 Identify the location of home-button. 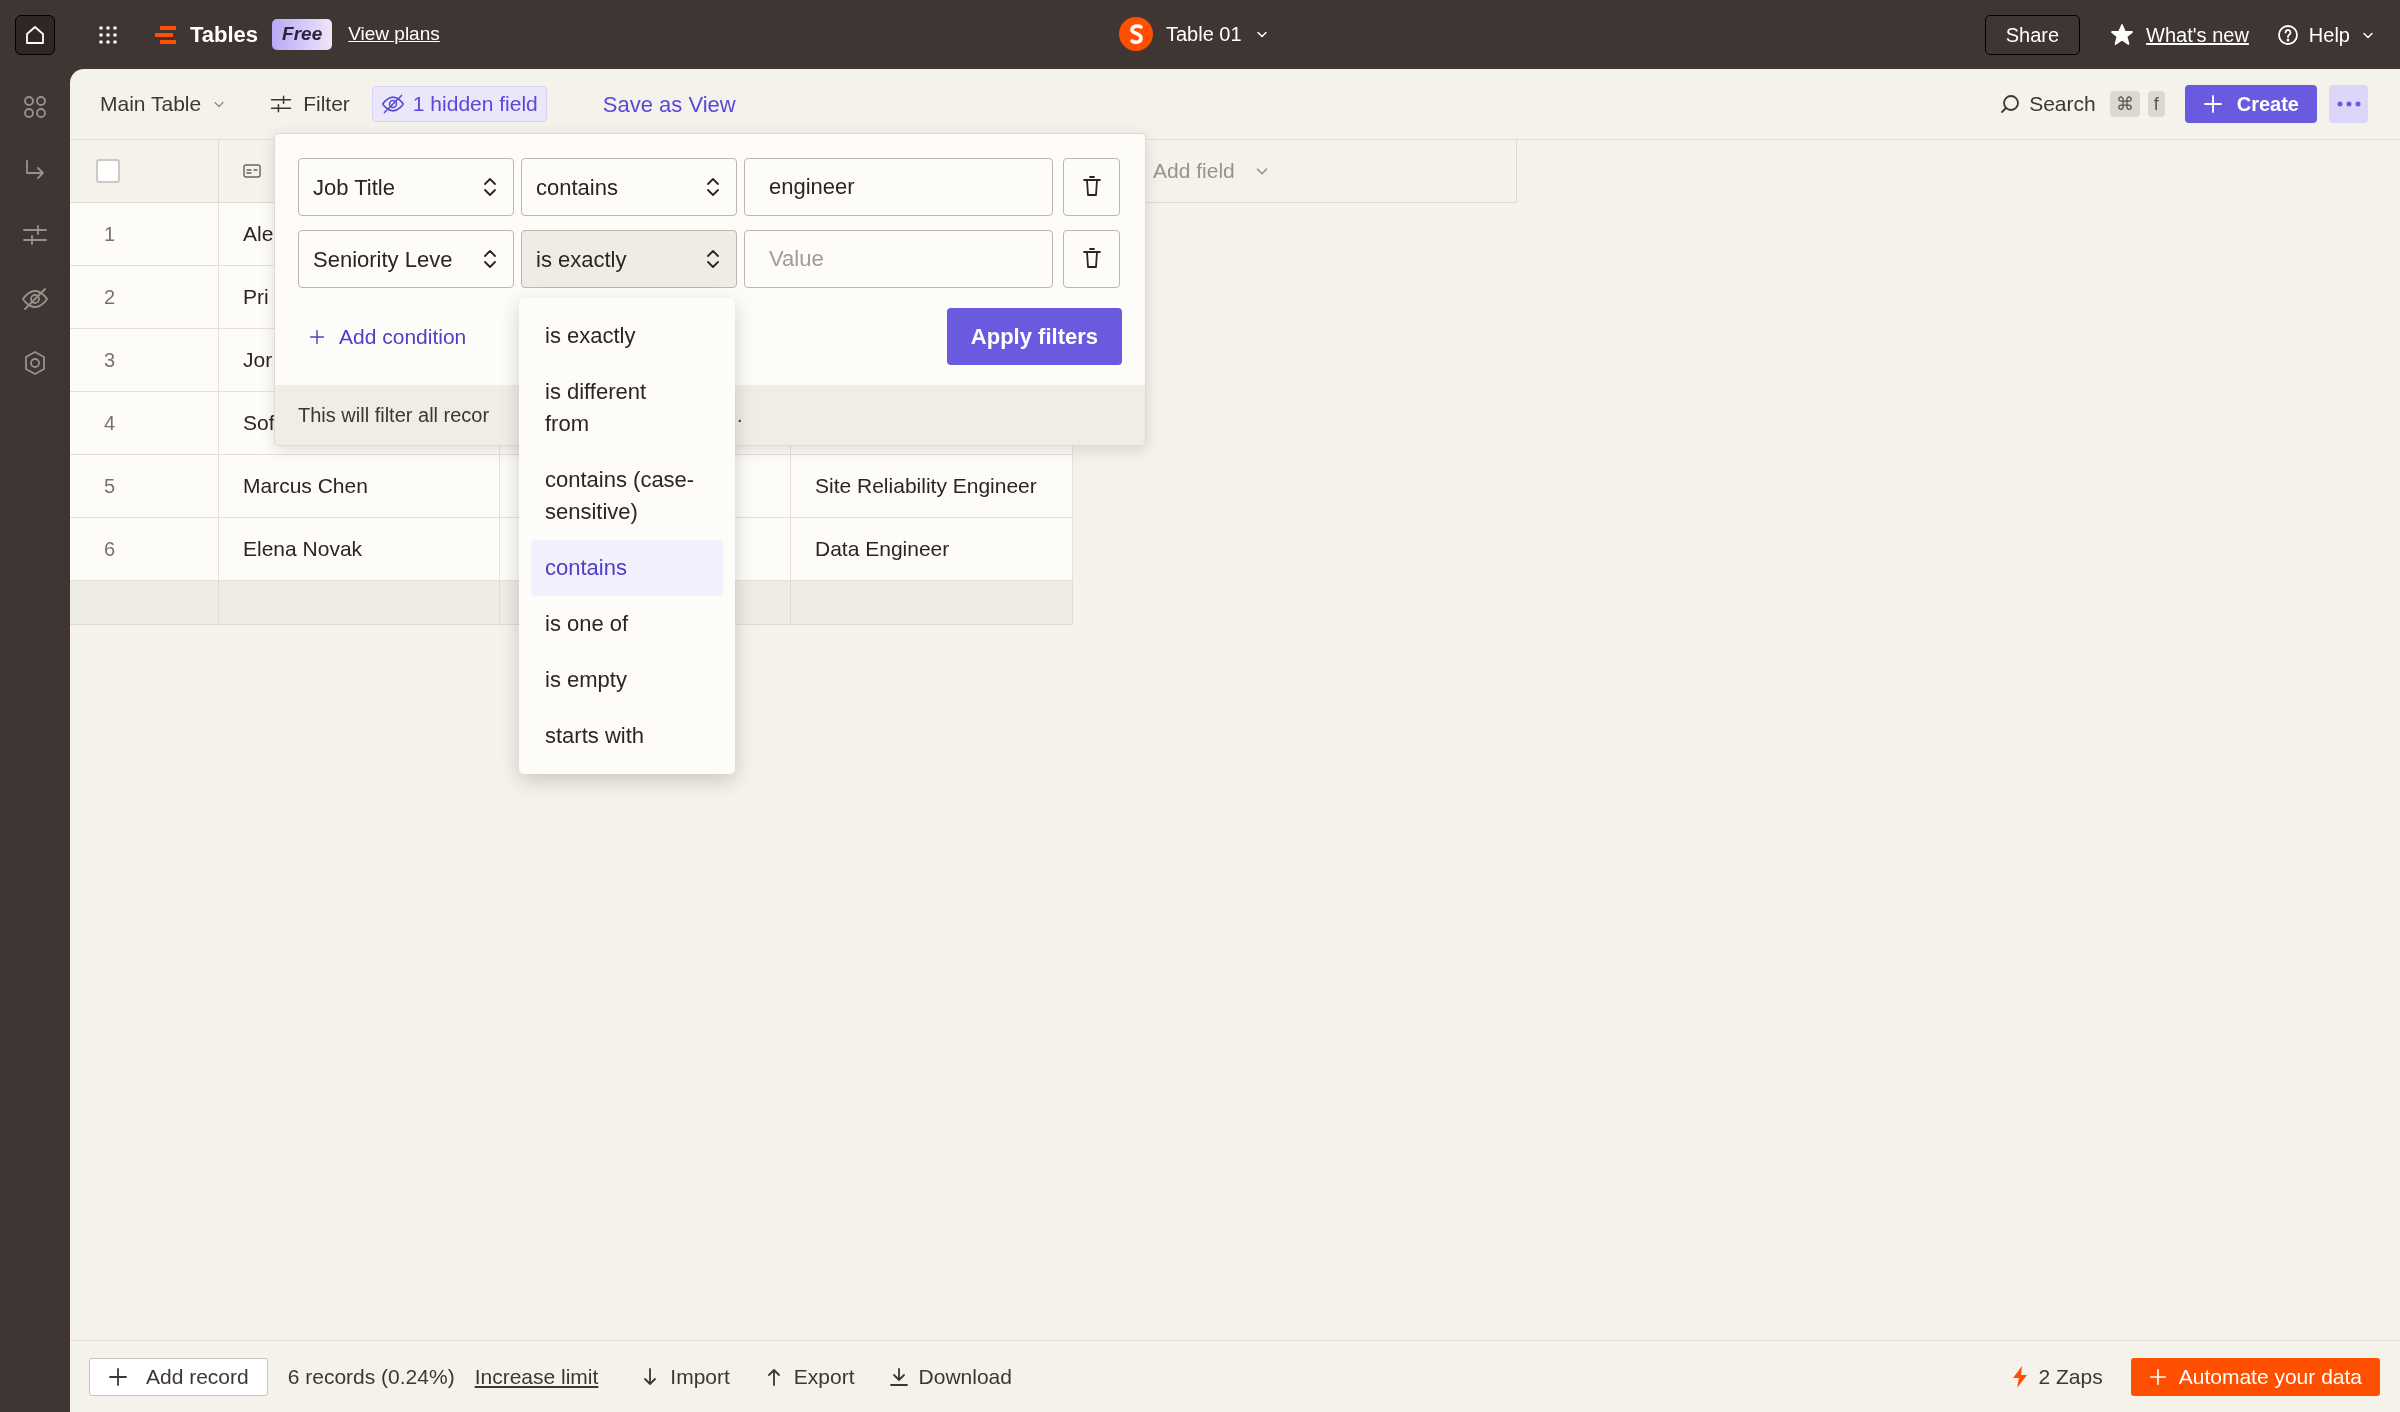
(35, 34).